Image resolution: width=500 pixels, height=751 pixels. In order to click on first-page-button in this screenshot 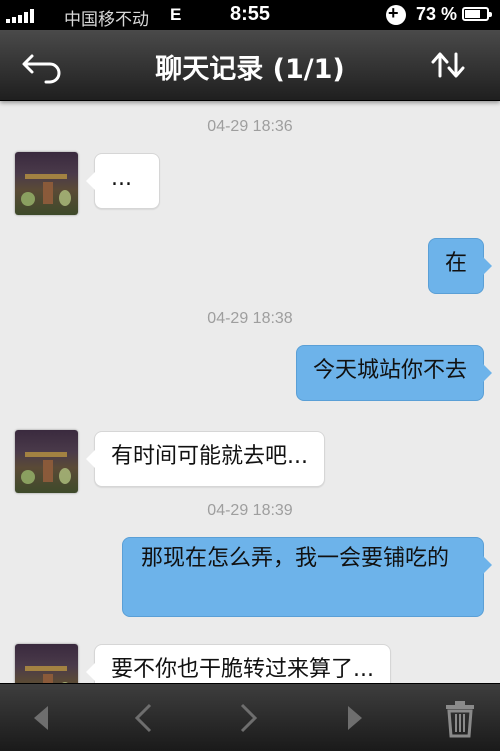, I will do `click(42, 718)`.